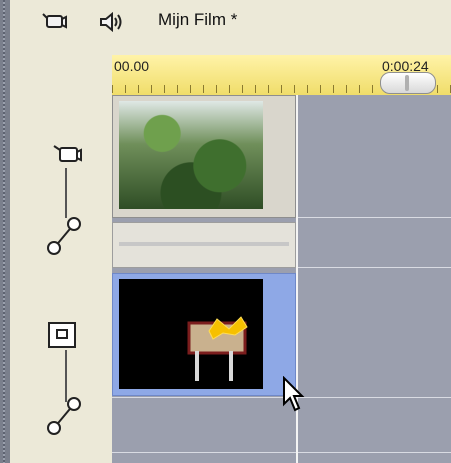 The height and width of the screenshot is (463, 451). I want to click on mouse-cursor-icon, so click(295, 396).